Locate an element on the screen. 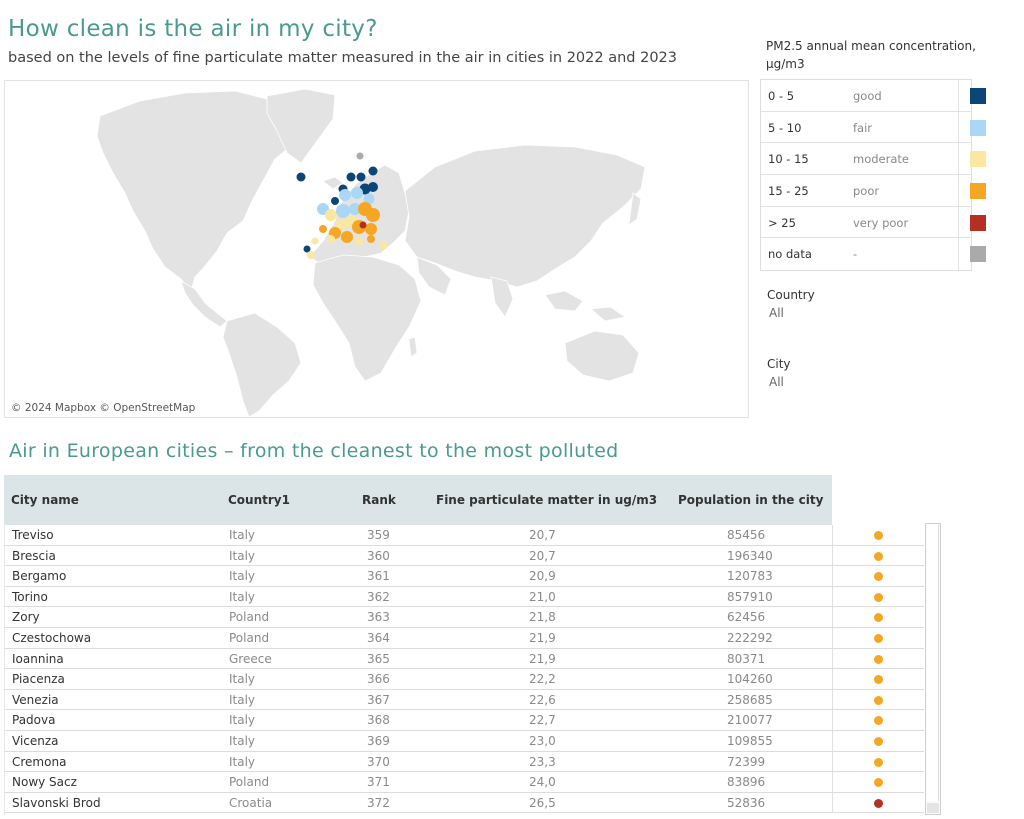 The image size is (1024, 819). header-country: Country1 is located at coordinates (259, 500).